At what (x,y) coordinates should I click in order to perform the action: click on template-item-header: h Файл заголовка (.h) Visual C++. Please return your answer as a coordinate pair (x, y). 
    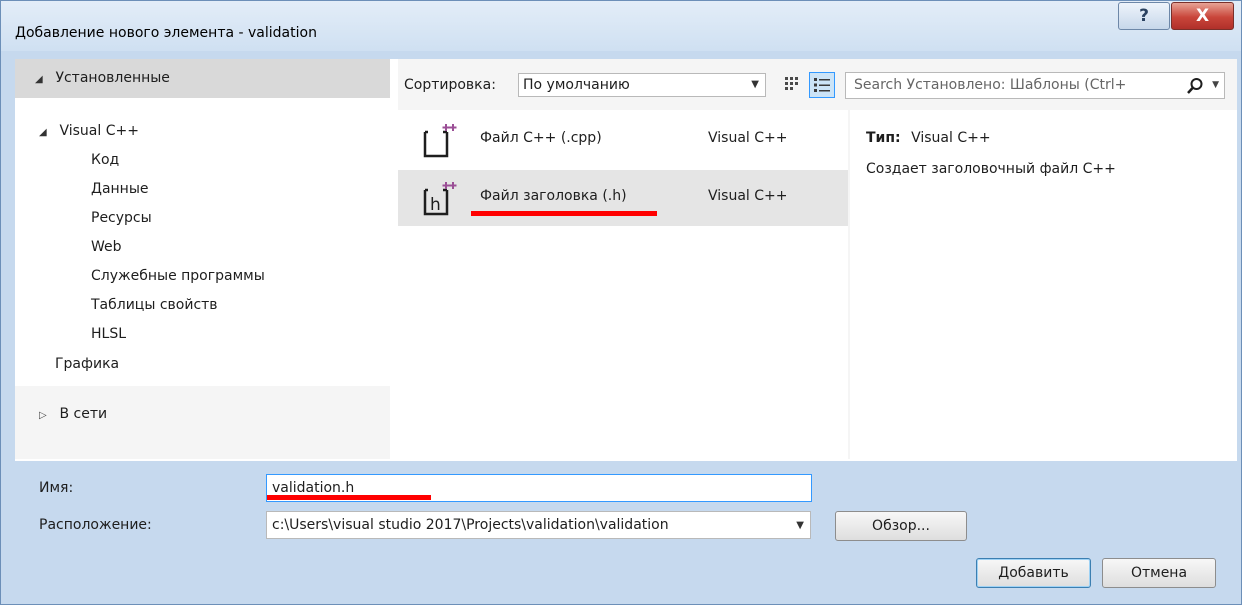
    Looking at the image, I should click on (623, 198).